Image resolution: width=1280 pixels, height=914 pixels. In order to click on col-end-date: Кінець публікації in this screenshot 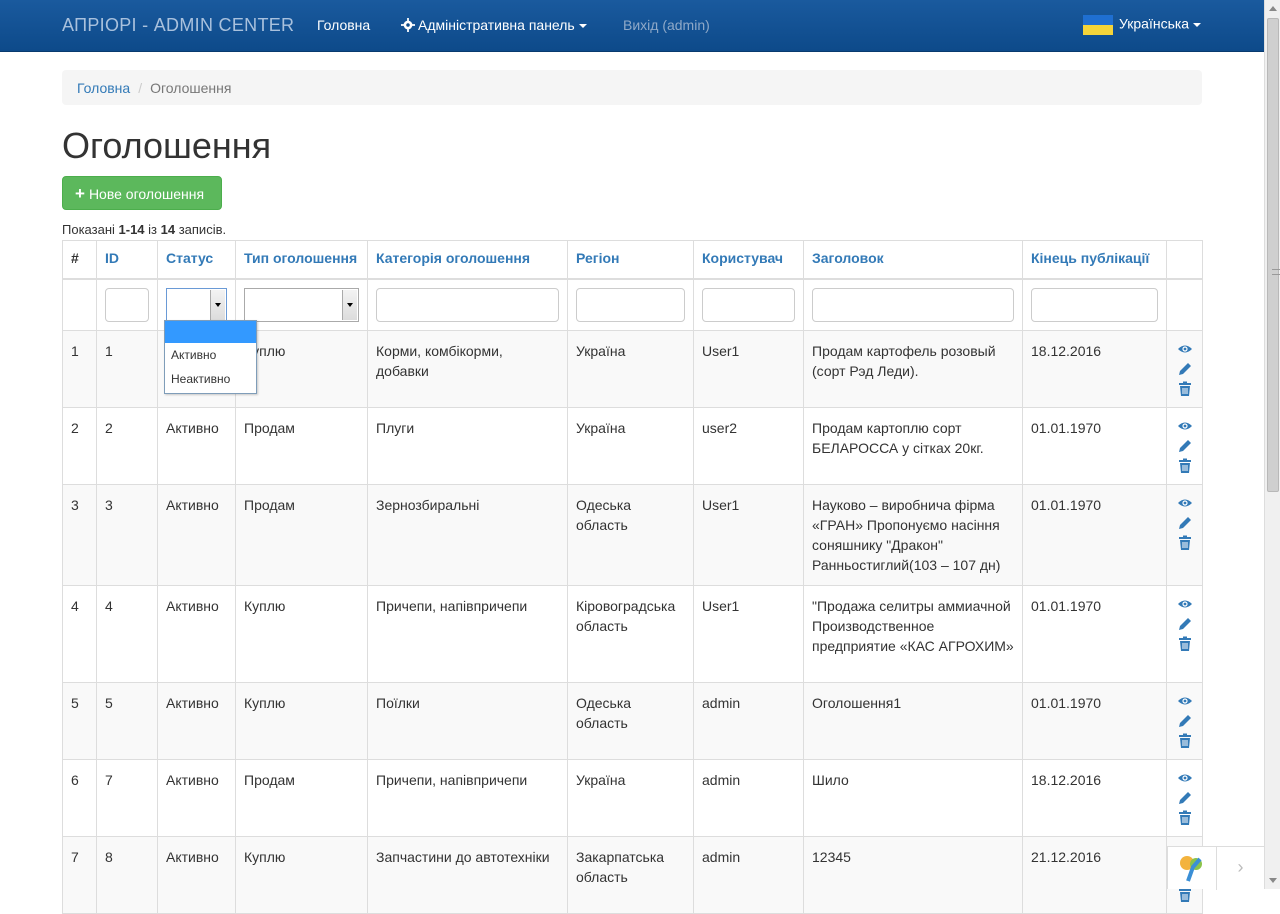, I will do `click(1094, 260)`.